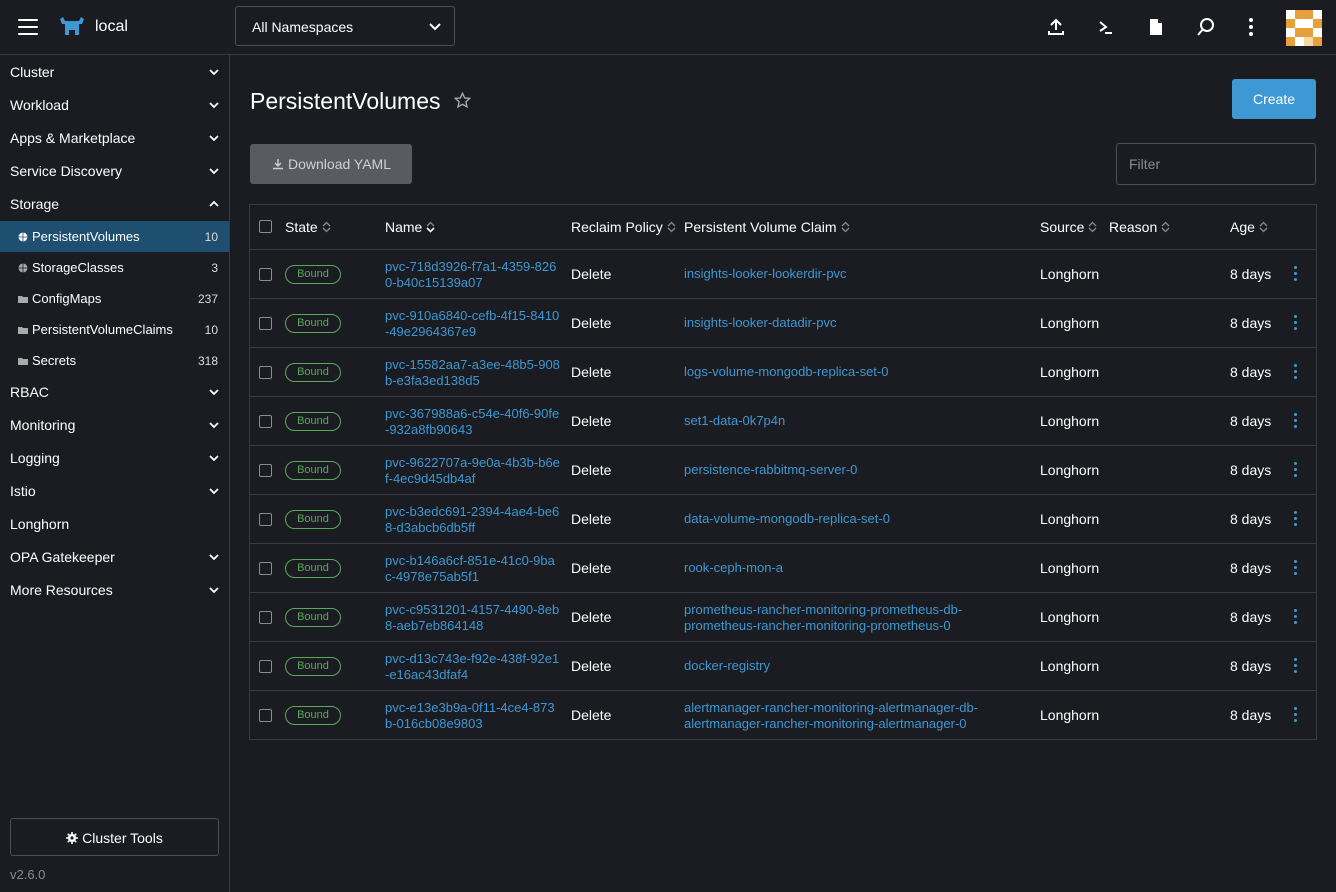 Image resolution: width=1336 pixels, height=892 pixels. Describe the element at coordinates (1139, 227) in the screenshot. I see `column-reason: Reason` at that location.